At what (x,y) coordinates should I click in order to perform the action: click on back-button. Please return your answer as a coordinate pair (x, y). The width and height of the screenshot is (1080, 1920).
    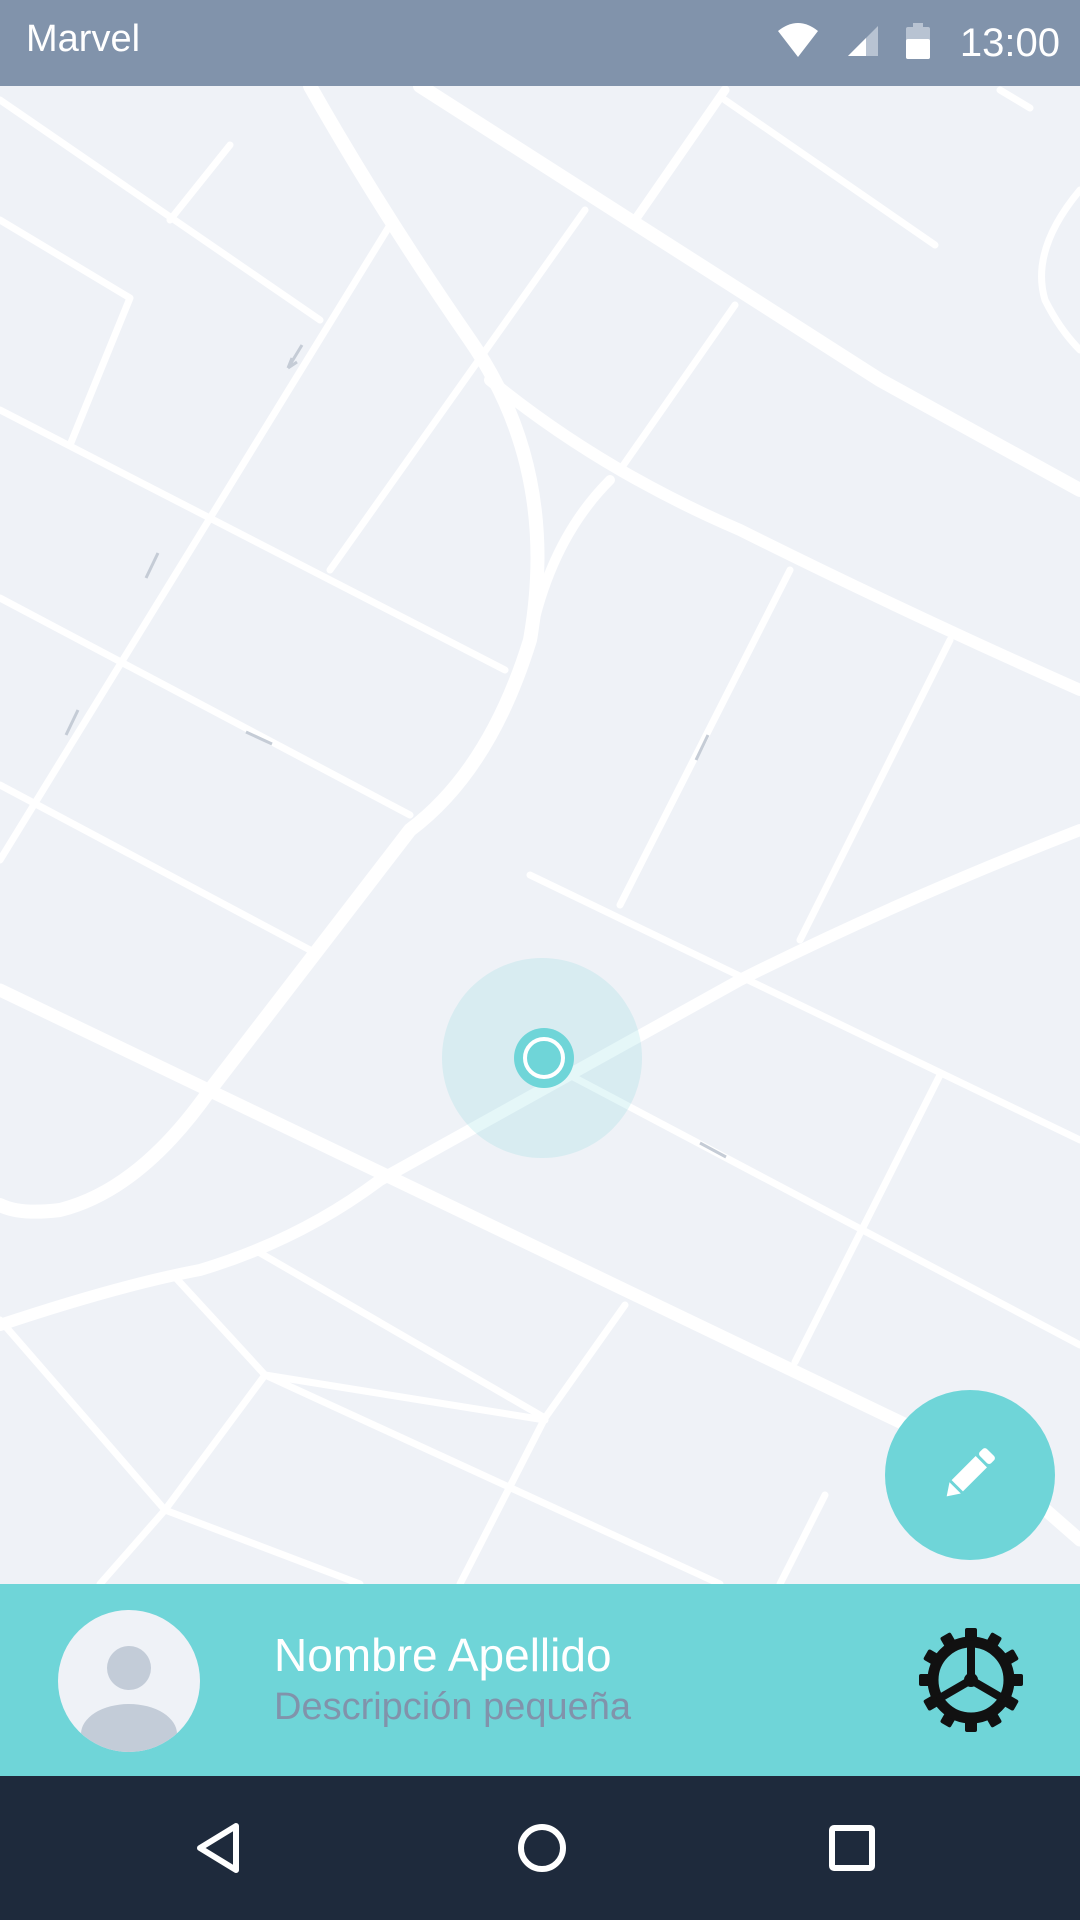
    Looking at the image, I should click on (218, 1848).